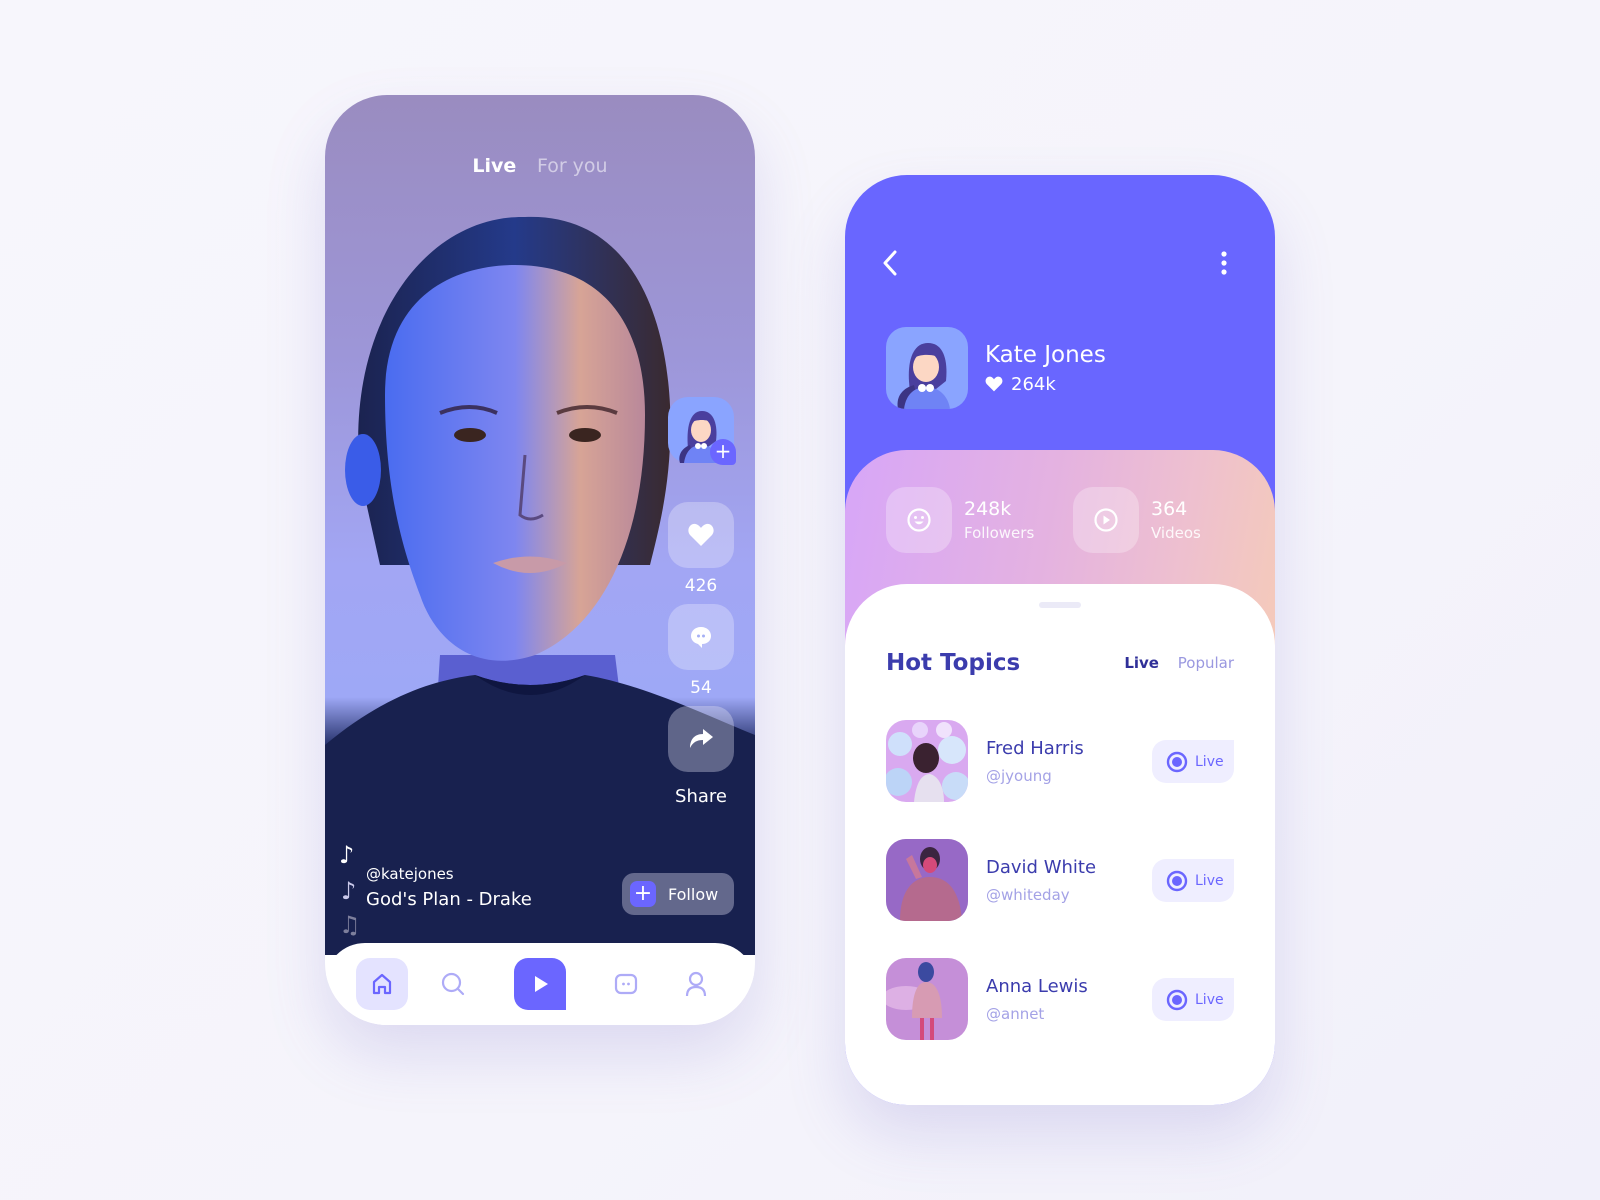  I want to click on followers-value: 248k, so click(988, 509).